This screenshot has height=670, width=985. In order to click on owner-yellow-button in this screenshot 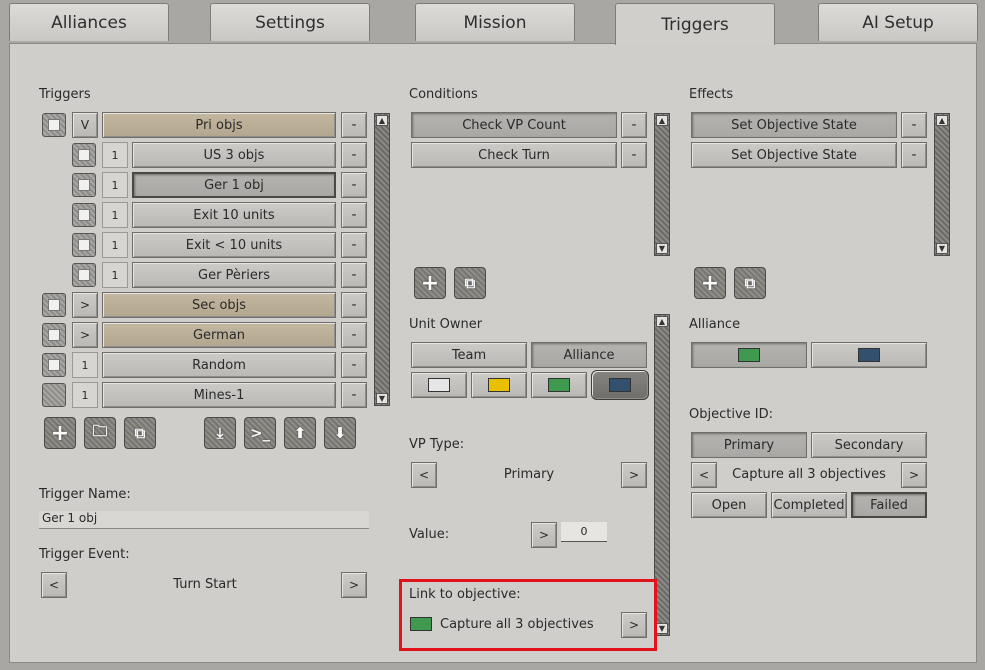, I will do `click(499, 385)`.